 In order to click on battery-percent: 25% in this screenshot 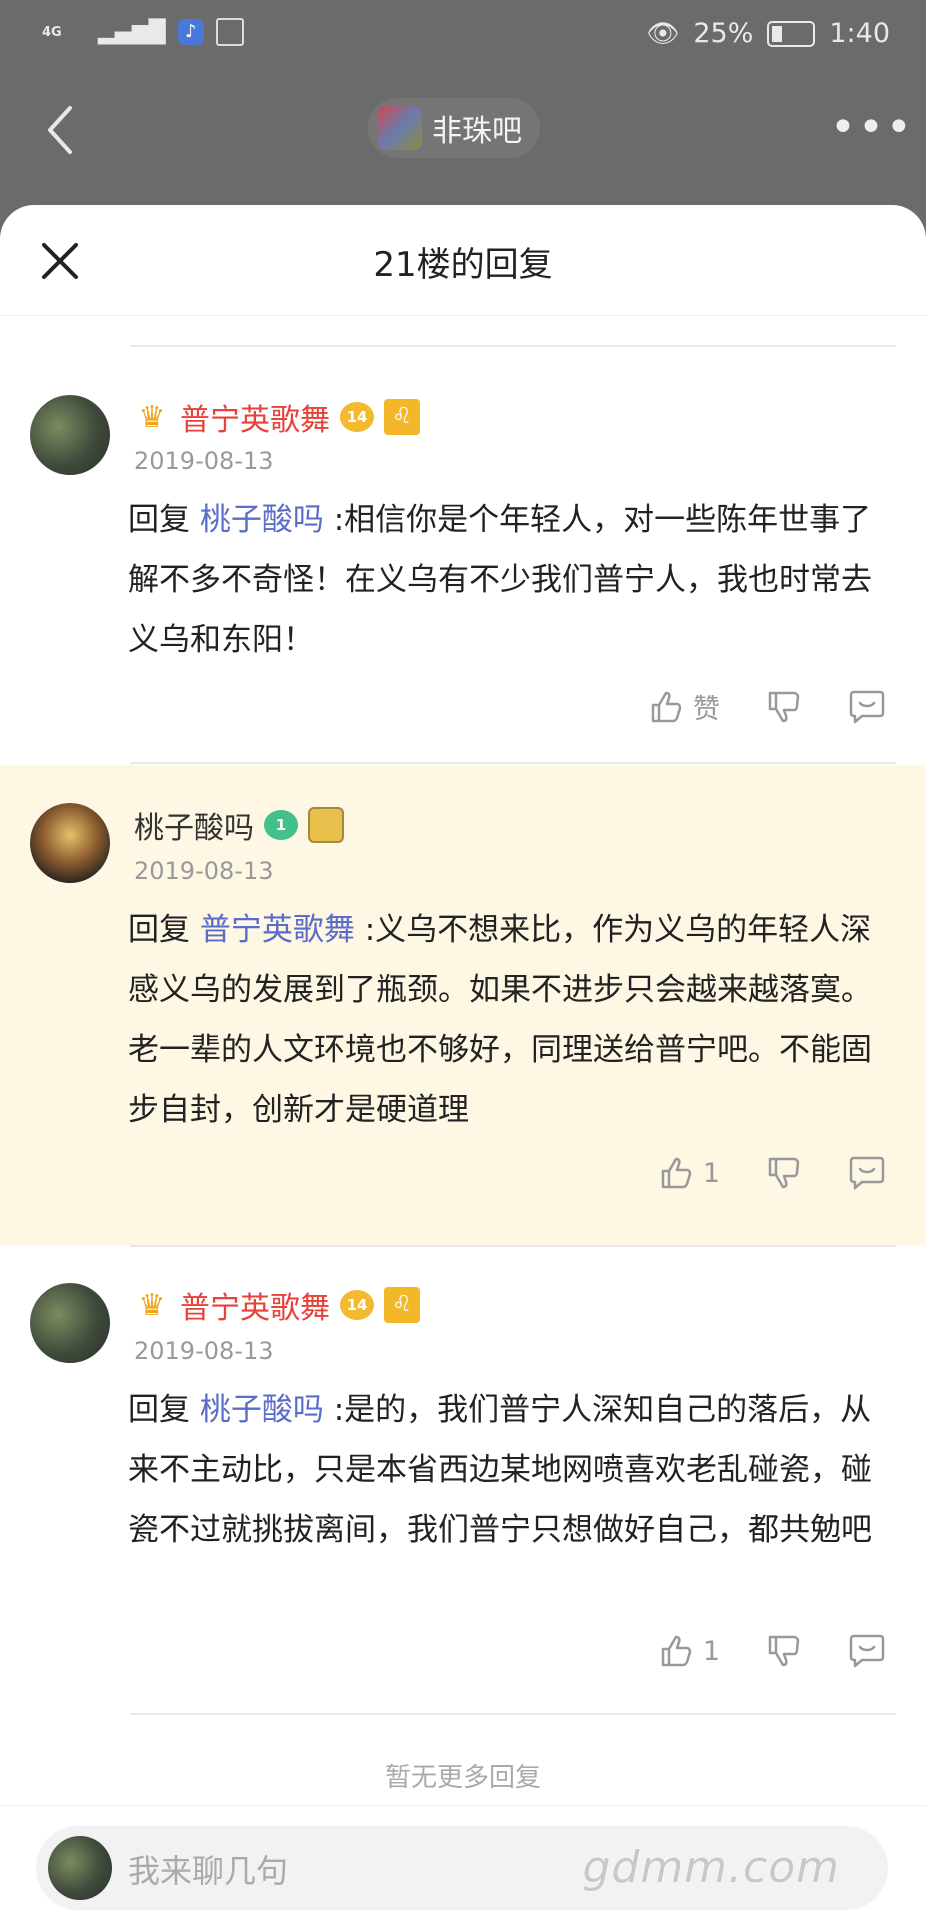, I will do `click(723, 33)`.